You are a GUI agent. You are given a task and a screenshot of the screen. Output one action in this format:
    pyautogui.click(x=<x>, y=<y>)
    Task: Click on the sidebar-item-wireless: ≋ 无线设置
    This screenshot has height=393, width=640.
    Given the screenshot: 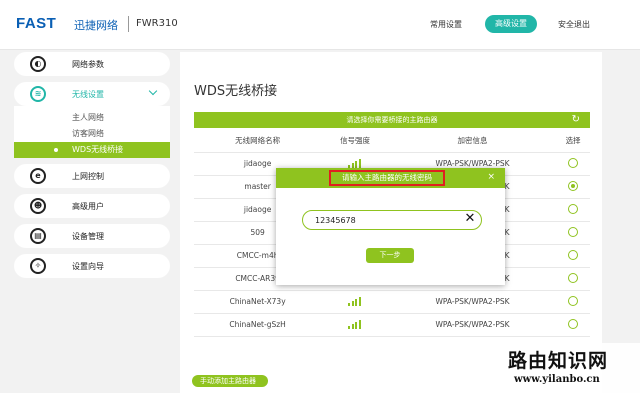 What is the action you would take?
    pyautogui.click(x=92, y=94)
    